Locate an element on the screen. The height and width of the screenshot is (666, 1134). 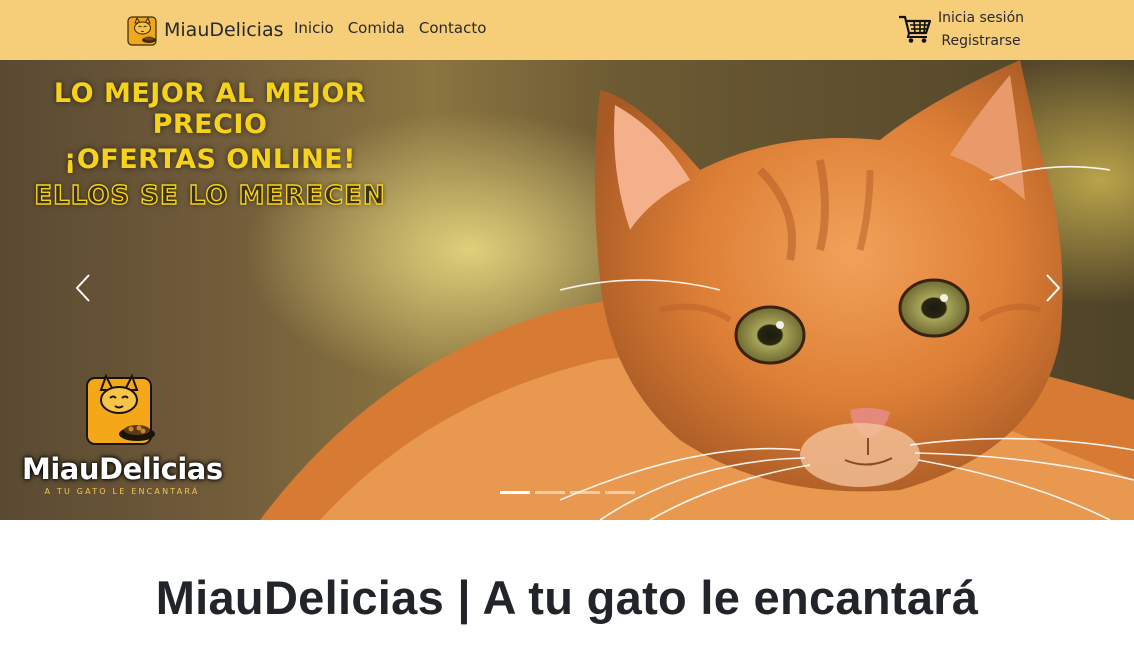
chevron-left-icon is located at coordinates (82, 288).